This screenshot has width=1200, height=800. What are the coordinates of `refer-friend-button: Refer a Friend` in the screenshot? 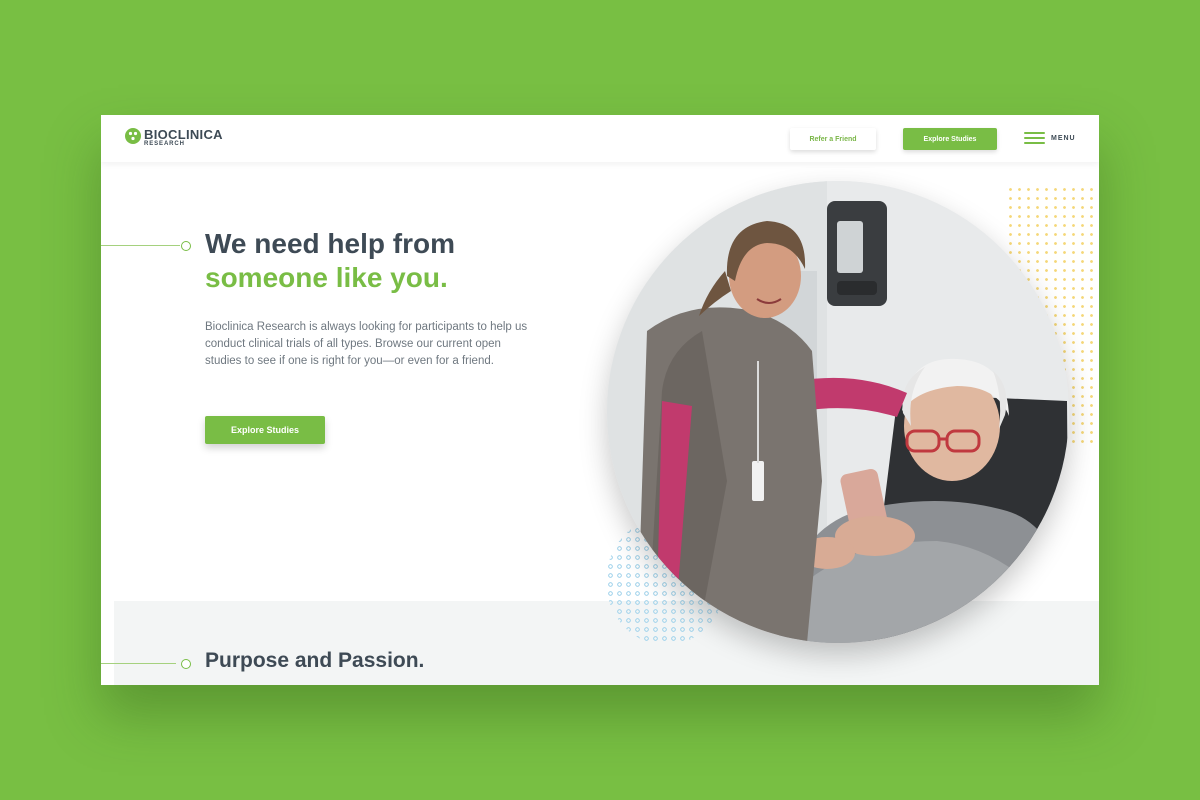 It's located at (833, 139).